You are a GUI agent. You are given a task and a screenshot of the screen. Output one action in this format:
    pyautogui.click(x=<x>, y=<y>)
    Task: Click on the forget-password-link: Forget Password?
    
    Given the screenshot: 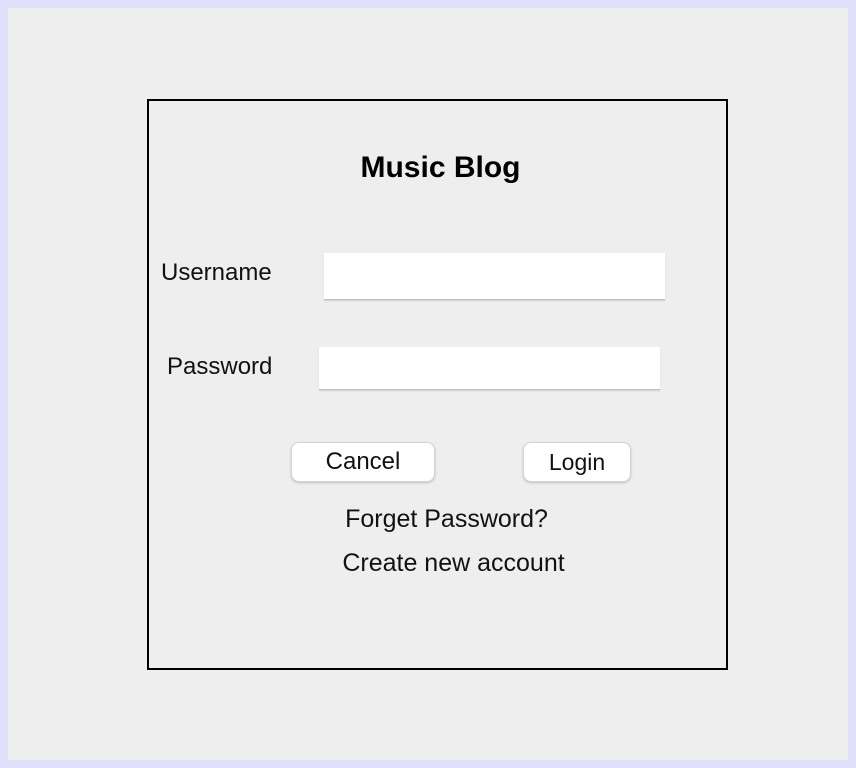 What is the action you would take?
    pyautogui.click(x=439, y=519)
    